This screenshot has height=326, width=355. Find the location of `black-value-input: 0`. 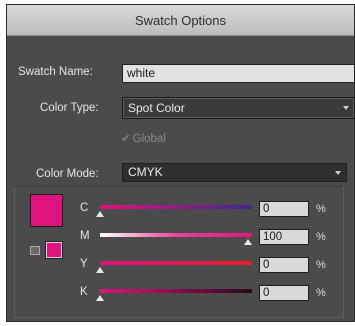

black-value-input: 0 is located at coordinates (284, 293).